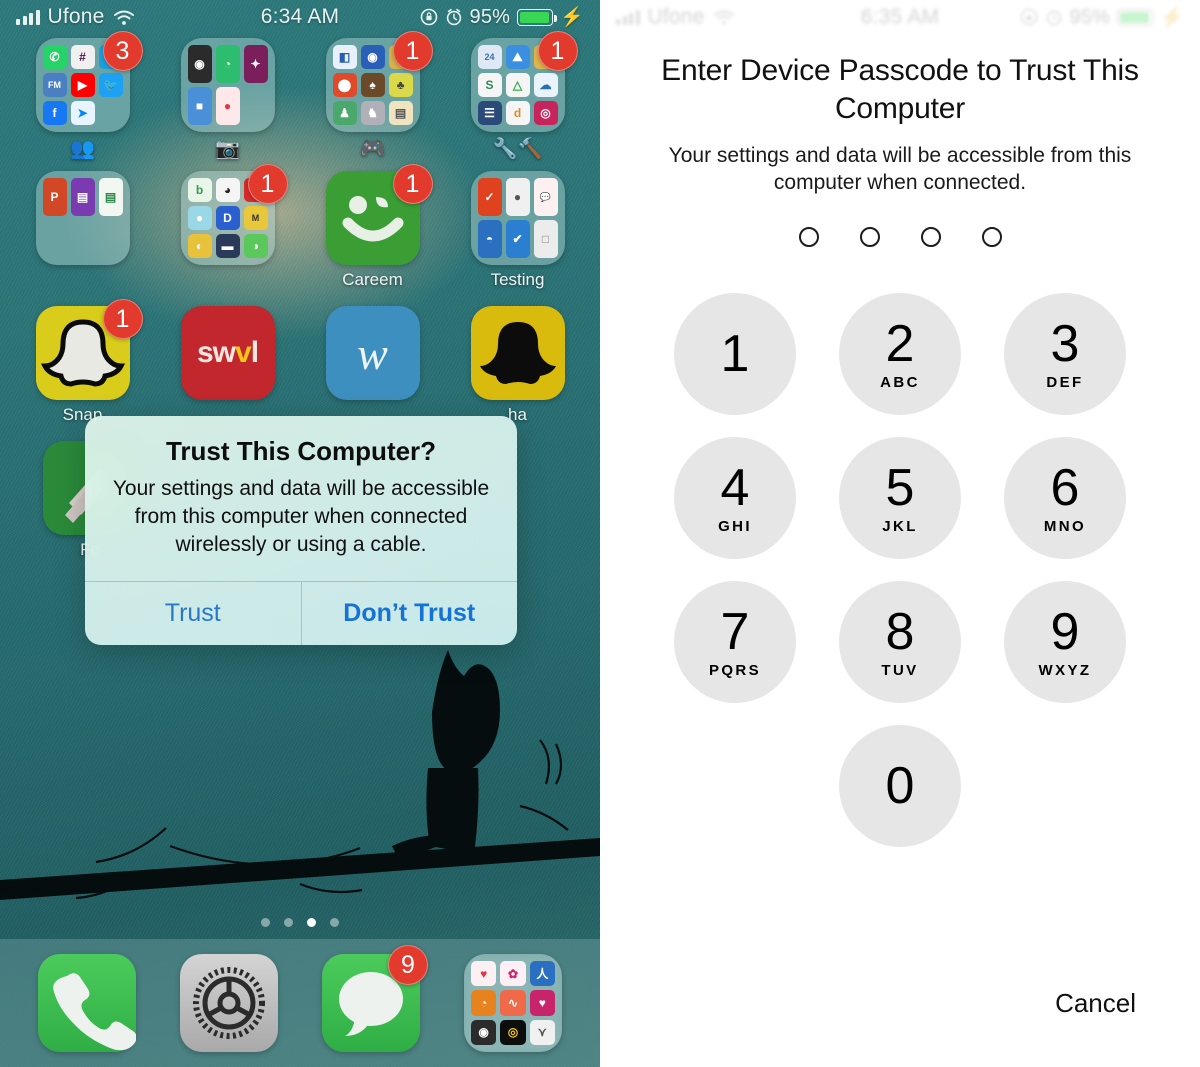 This screenshot has height=1067, width=1200. What do you see at coordinates (122, 51) in the screenshot?
I see `badge-count: 3` at bounding box center [122, 51].